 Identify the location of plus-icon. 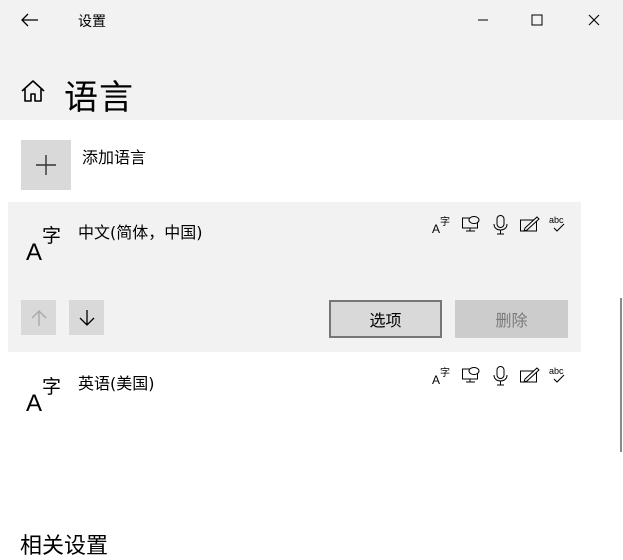
(46, 165).